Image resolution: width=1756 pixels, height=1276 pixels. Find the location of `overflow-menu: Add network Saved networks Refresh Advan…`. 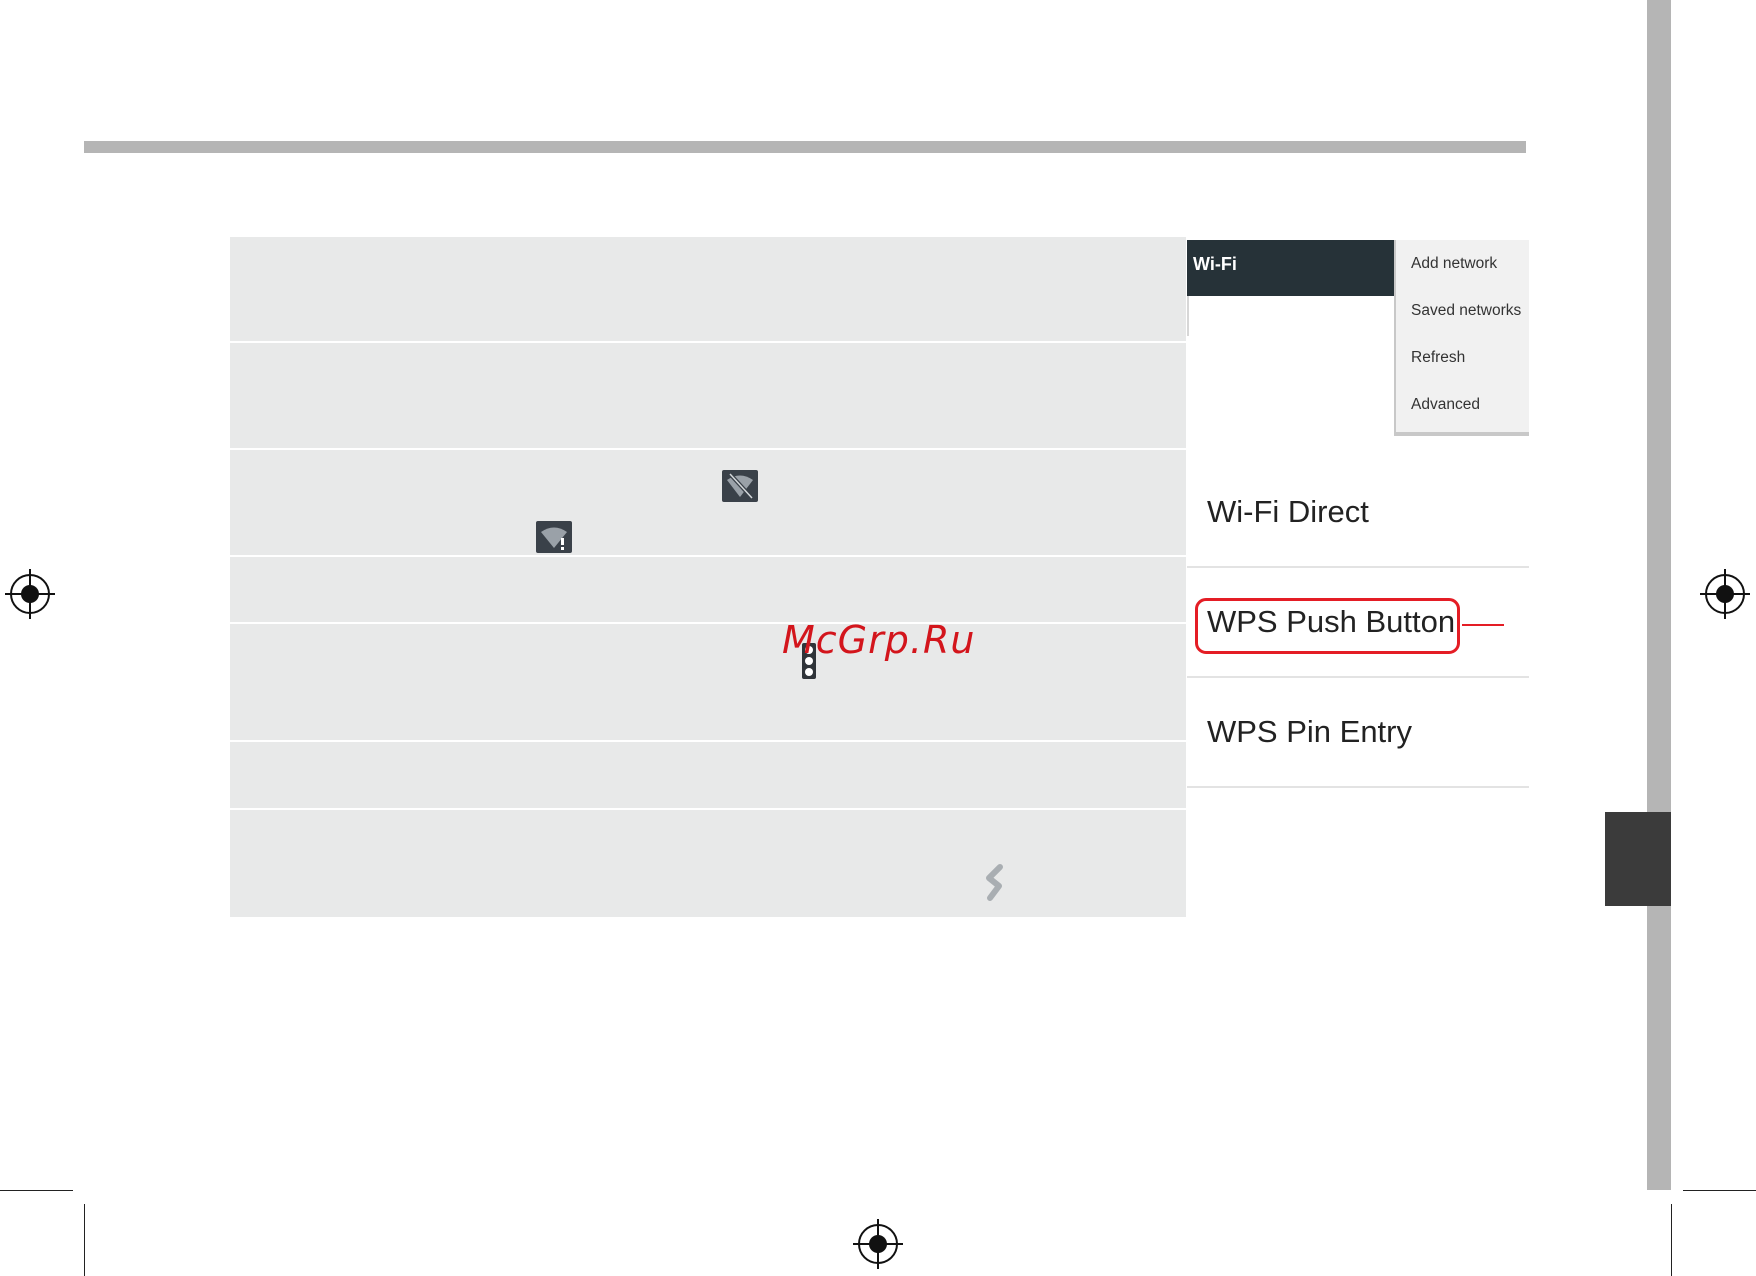

overflow-menu: Add network Saved networks Refresh Advan… is located at coordinates (1461, 338).